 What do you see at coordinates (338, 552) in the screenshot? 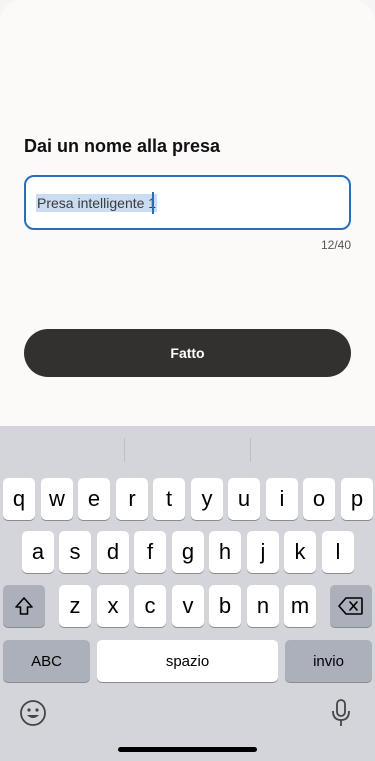
I see `key-l: l` at bounding box center [338, 552].